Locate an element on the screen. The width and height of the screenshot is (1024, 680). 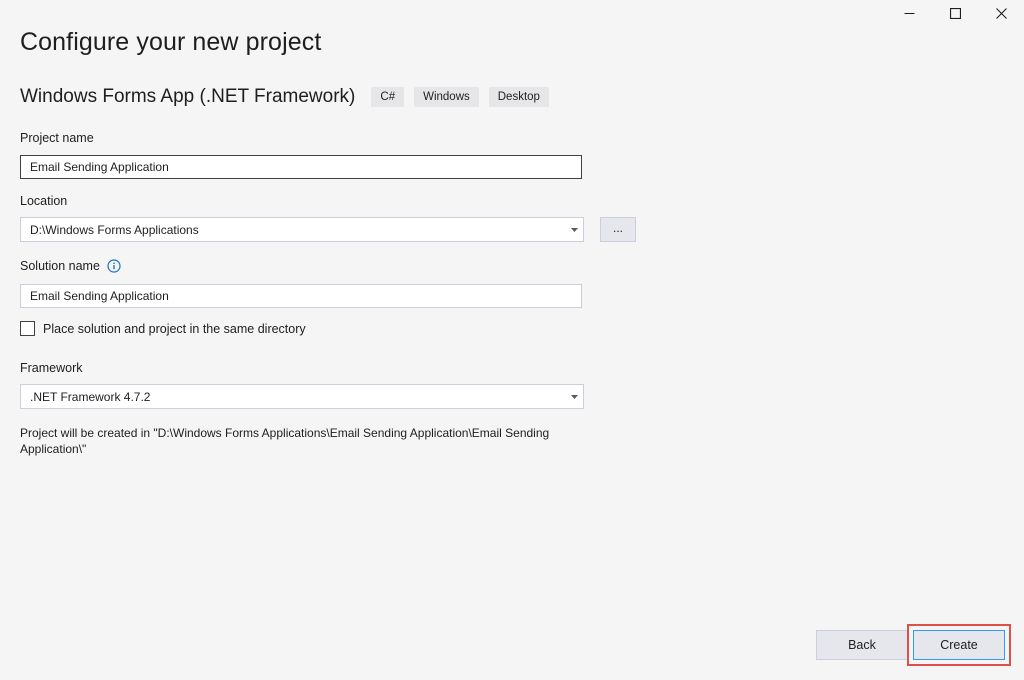
close-button is located at coordinates (1001, 13).